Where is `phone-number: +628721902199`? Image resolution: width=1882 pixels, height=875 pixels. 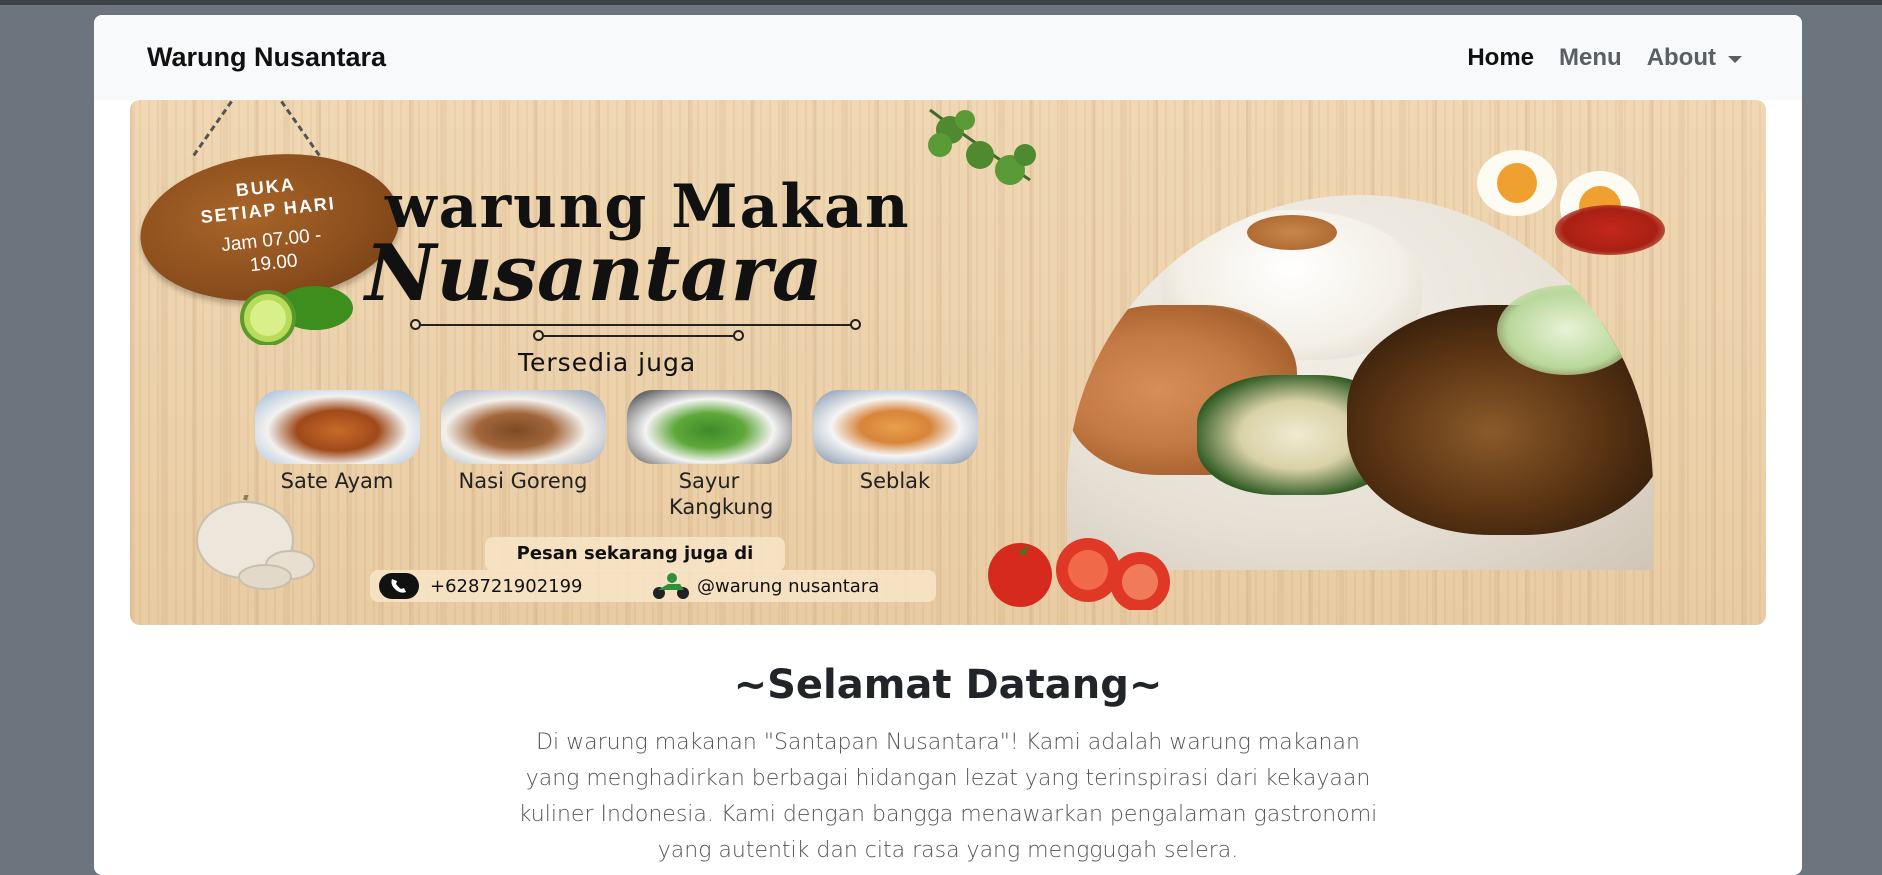
phone-number: +628721902199 is located at coordinates (506, 586).